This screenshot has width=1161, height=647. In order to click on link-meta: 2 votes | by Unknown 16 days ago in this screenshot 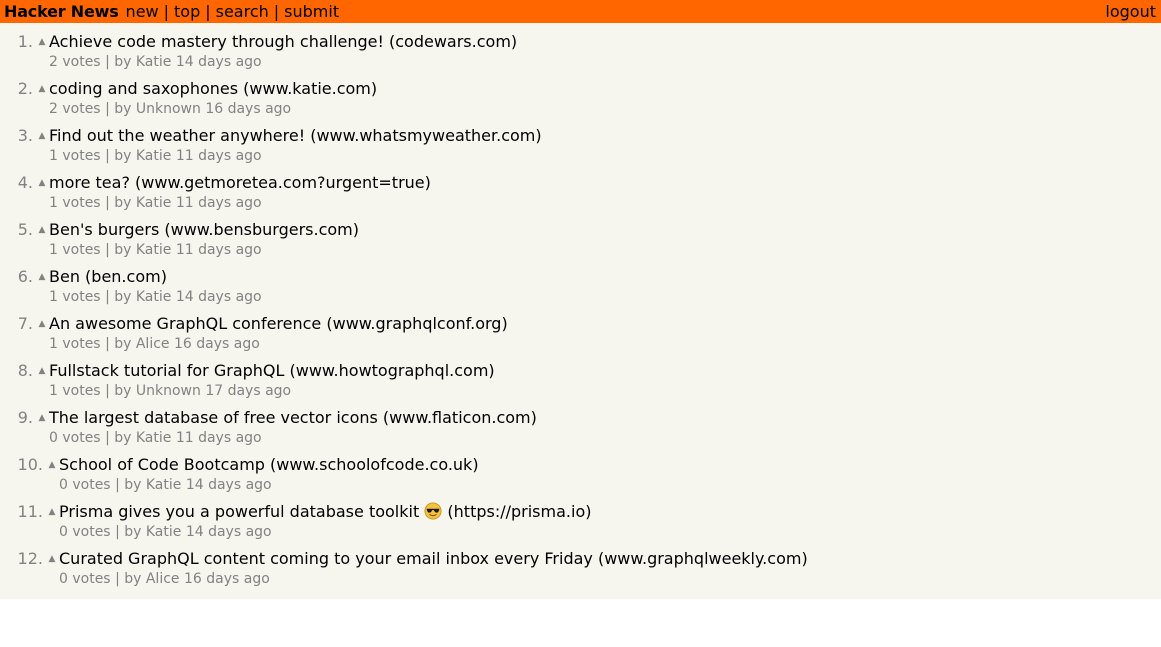, I will do `click(213, 109)`.